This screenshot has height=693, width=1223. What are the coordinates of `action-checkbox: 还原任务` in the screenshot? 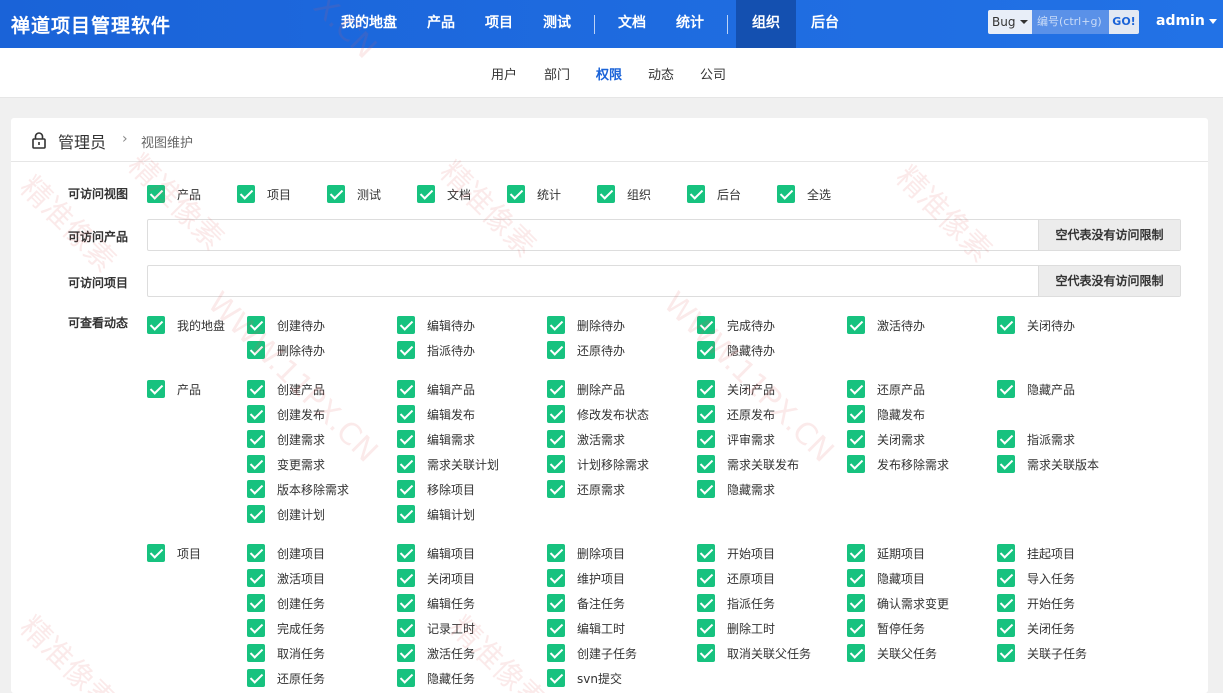 It's located at (286, 678).